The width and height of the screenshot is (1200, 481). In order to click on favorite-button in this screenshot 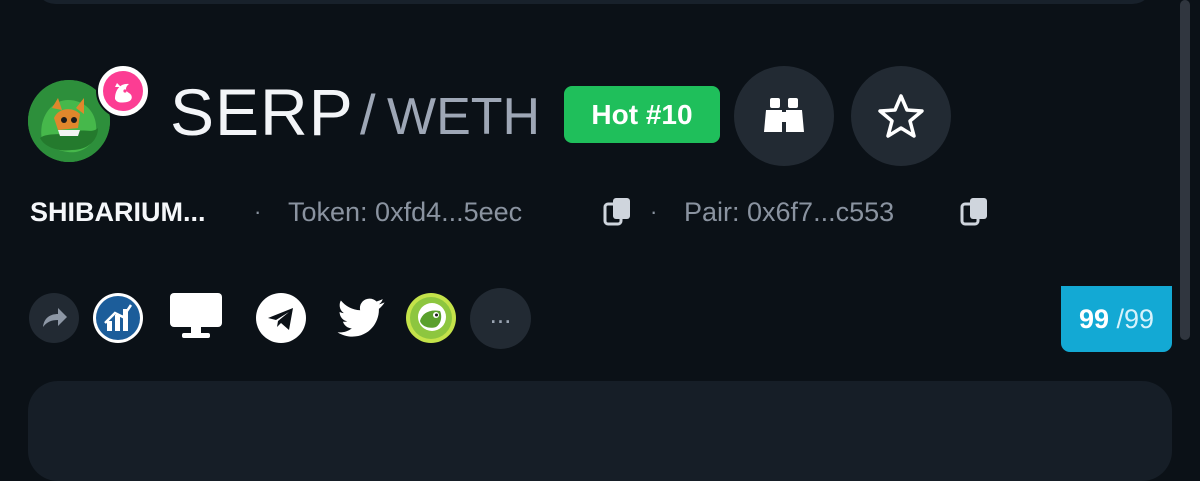, I will do `click(901, 116)`.